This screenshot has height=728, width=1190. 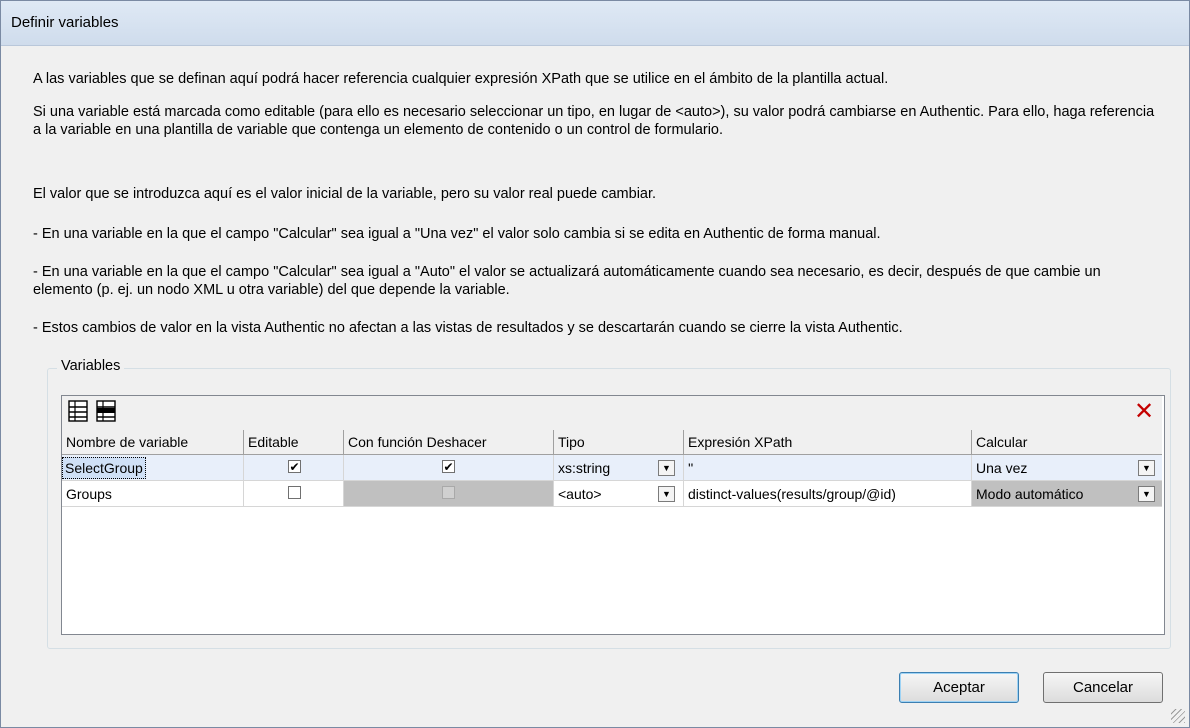 I want to click on calc-value: Una vez, so click(x=1002, y=468).